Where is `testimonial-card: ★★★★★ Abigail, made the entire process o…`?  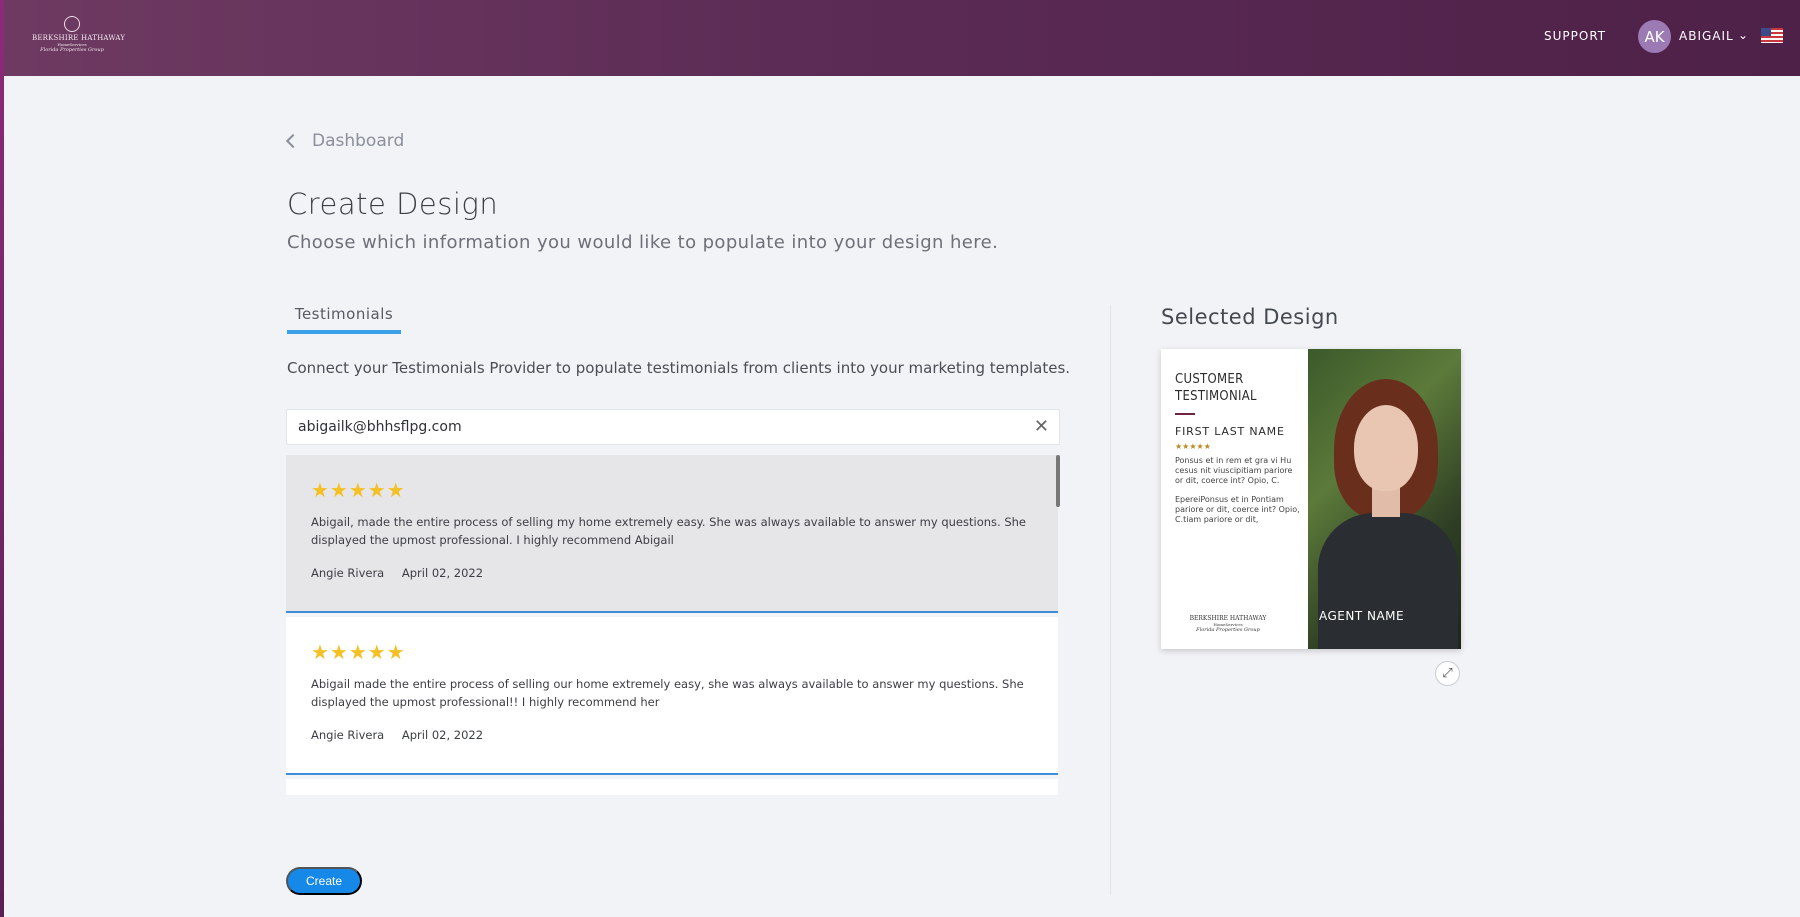 testimonial-card: ★★★★★ Abigail, made the entire process o… is located at coordinates (672, 534).